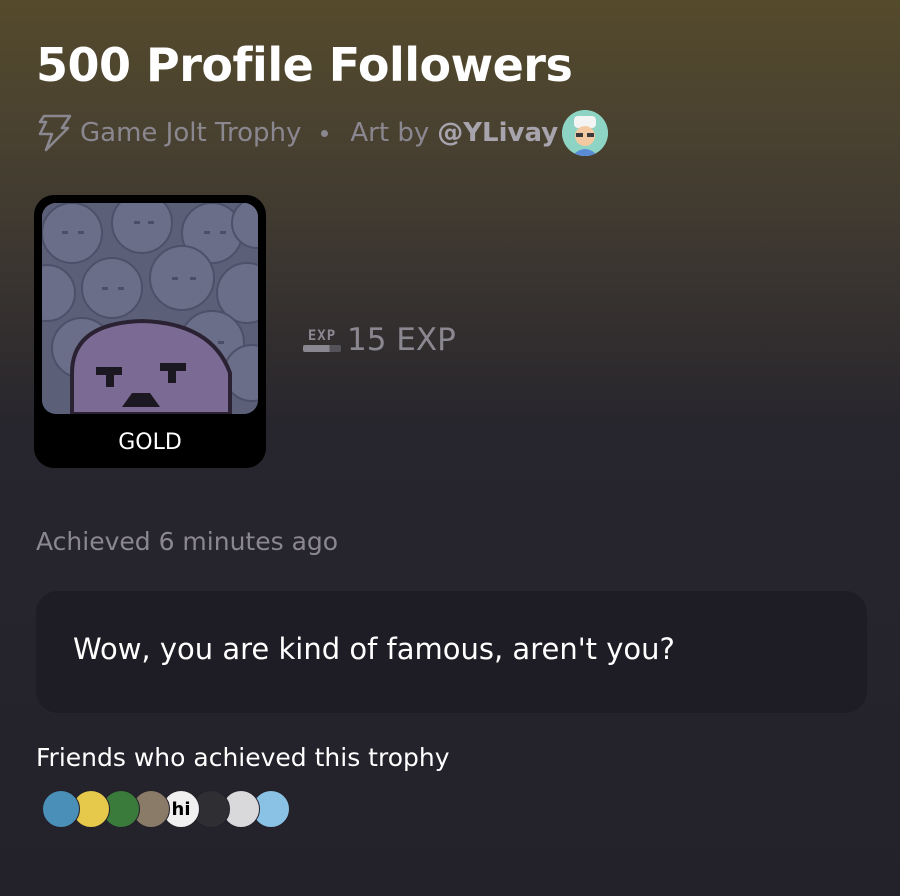 The height and width of the screenshot is (896, 900). Describe the element at coordinates (401, 340) in the screenshot. I see `exp-value: 15 EXP` at that location.